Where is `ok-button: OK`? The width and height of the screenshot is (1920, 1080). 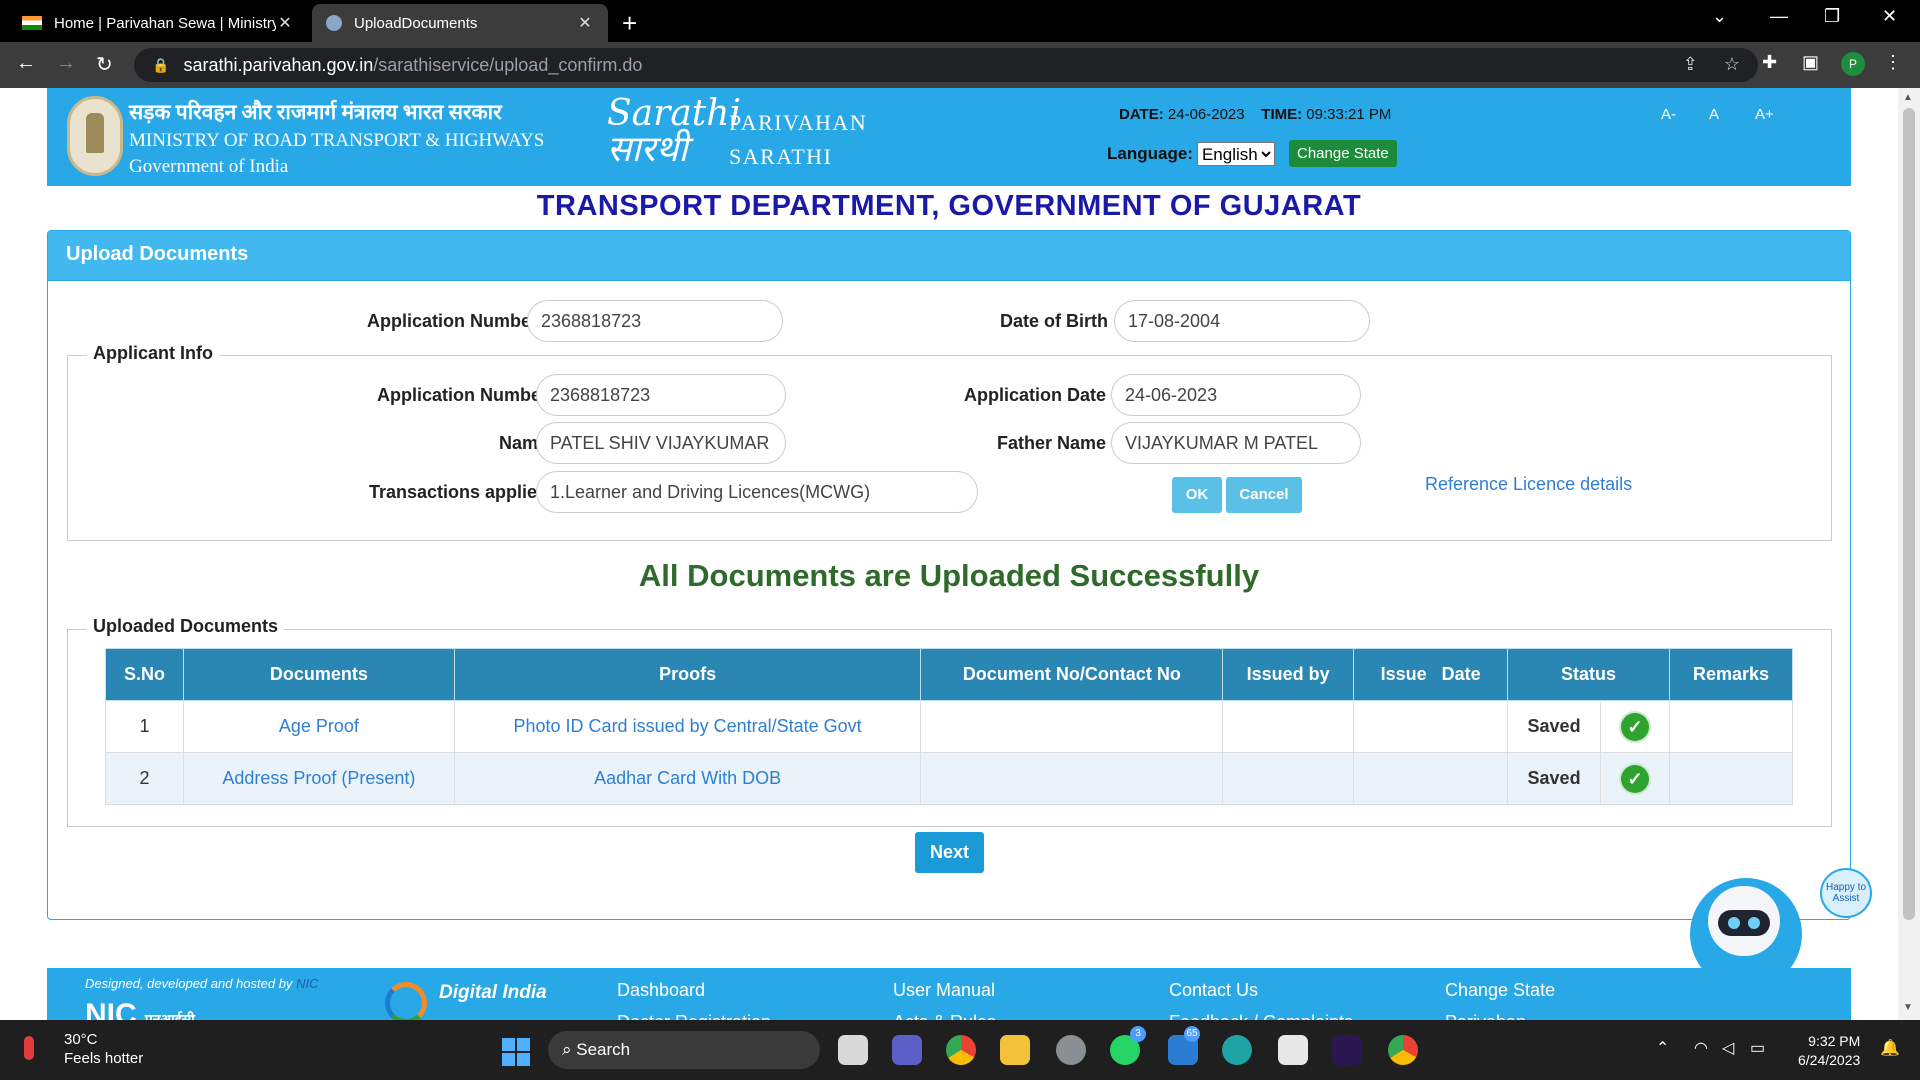 ok-button: OK is located at coordinates (1197, 495).